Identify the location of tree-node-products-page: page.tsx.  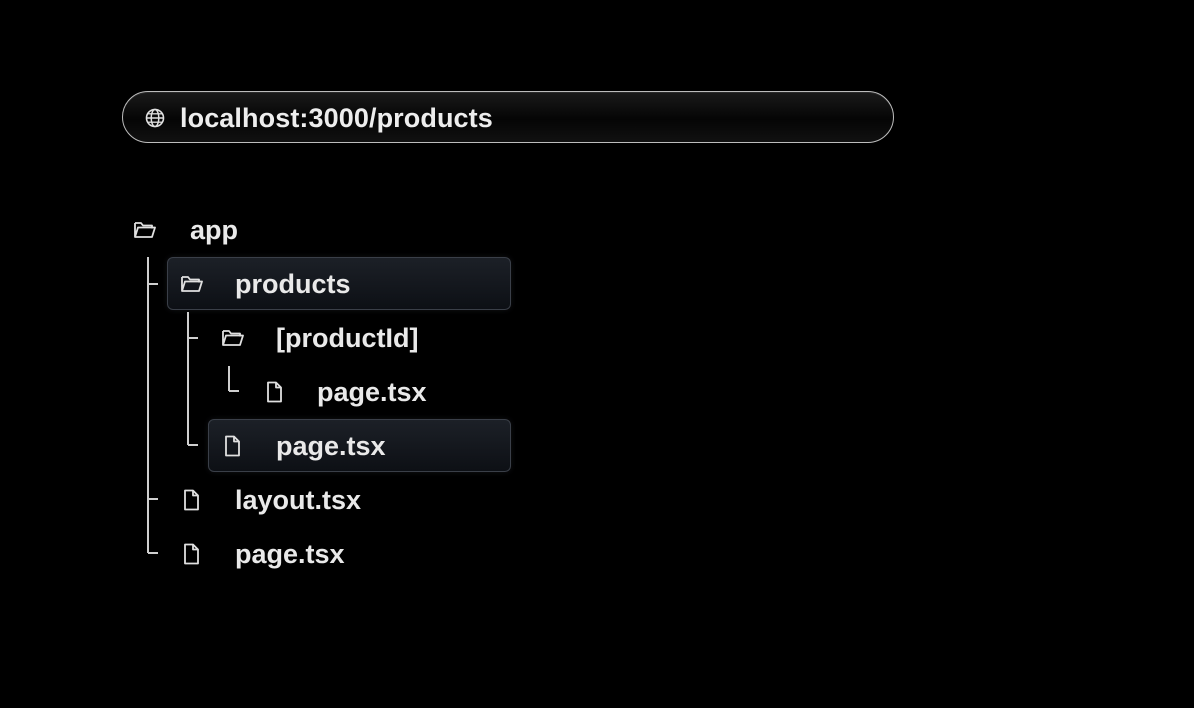
(331, 446).